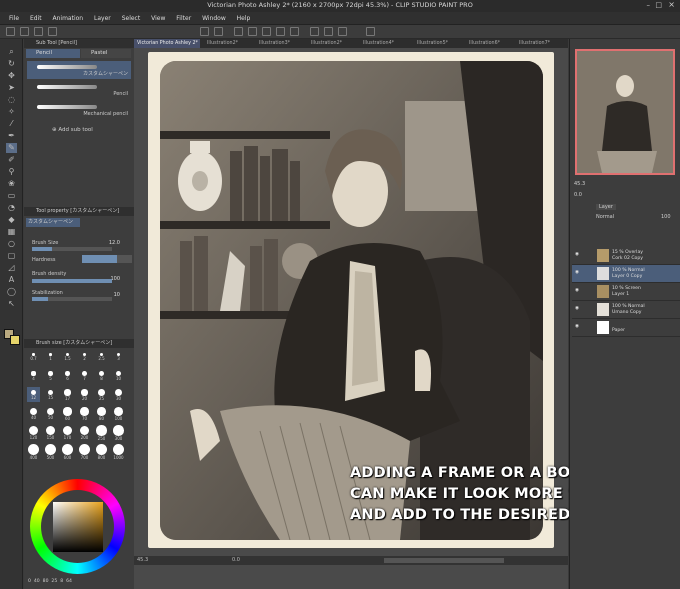 The image size is (680, 589). Describe the element at coordinates (33, 356) in the screenshot. I see `brush-size-preset: 0.7` at that location.